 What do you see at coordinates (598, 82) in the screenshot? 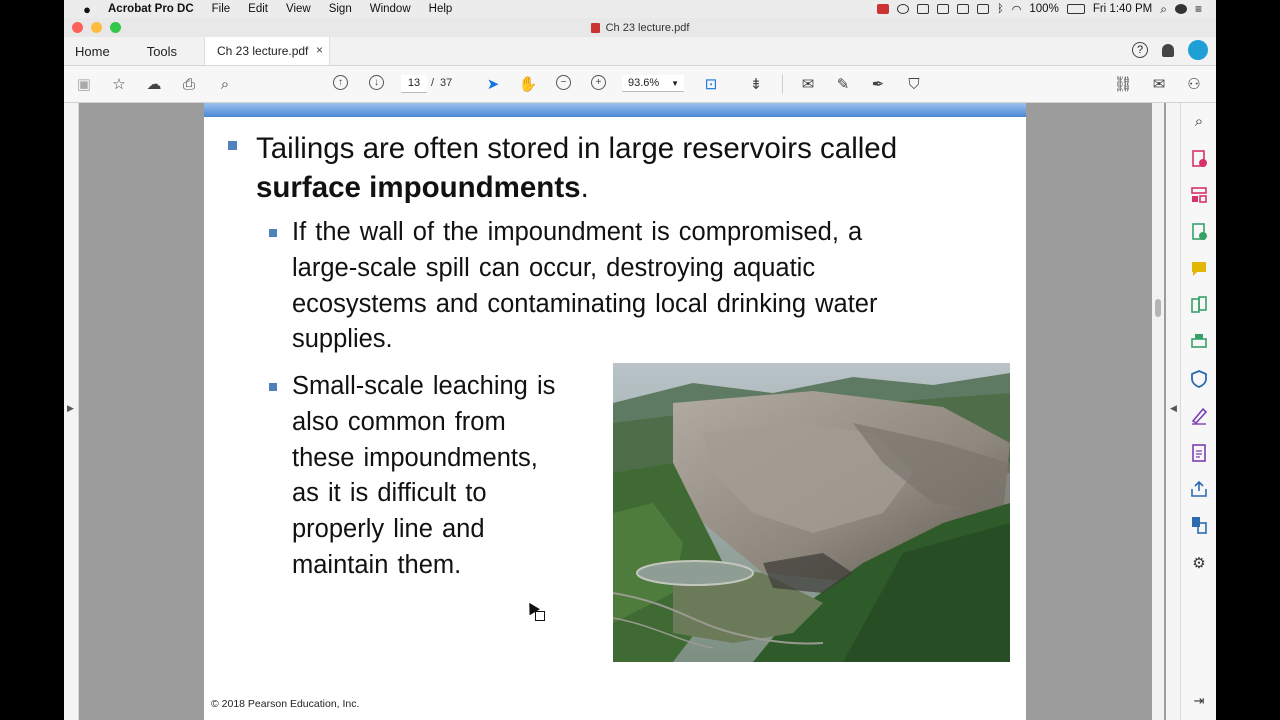
I see `zoom-in-icon: +` at bounding box center [598, 82].